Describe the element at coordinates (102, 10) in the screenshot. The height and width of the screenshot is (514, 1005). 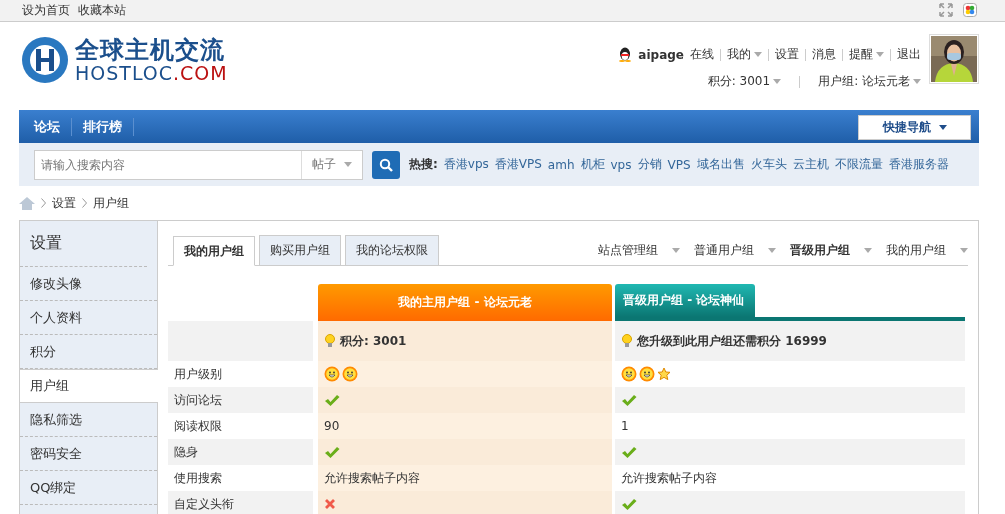
I see `top-link: 收藏本站` at that location.